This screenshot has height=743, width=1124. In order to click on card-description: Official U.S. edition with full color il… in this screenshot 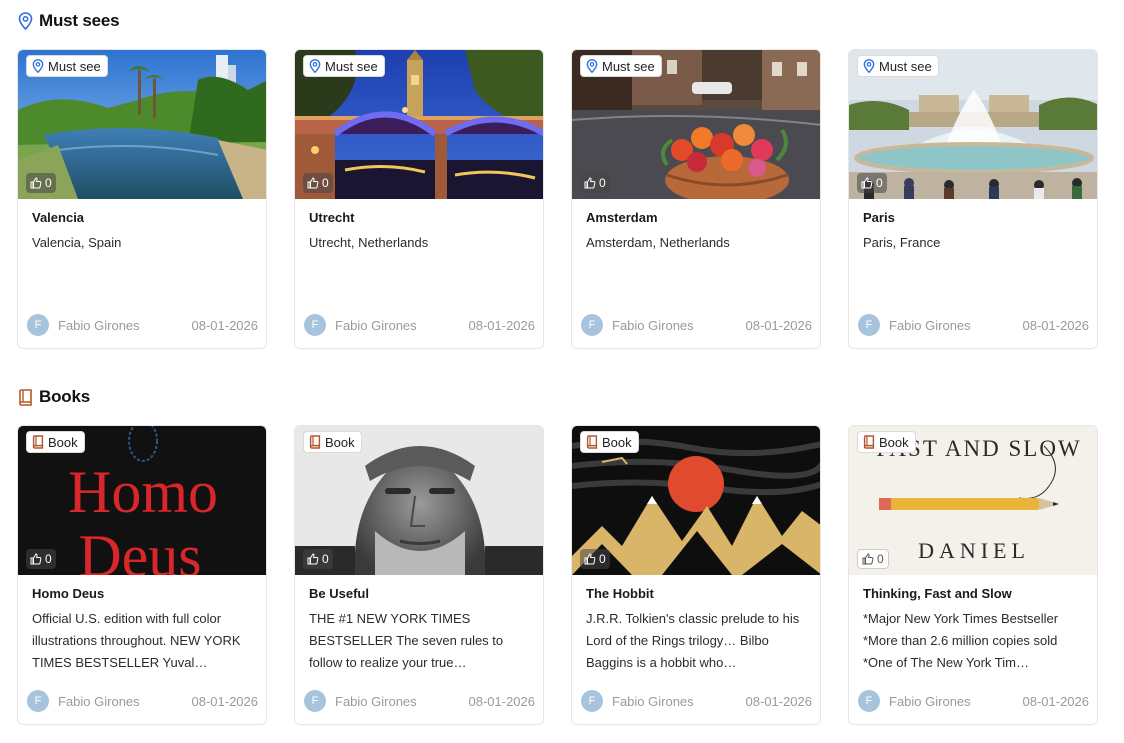, I will do `click(136, 640)`.